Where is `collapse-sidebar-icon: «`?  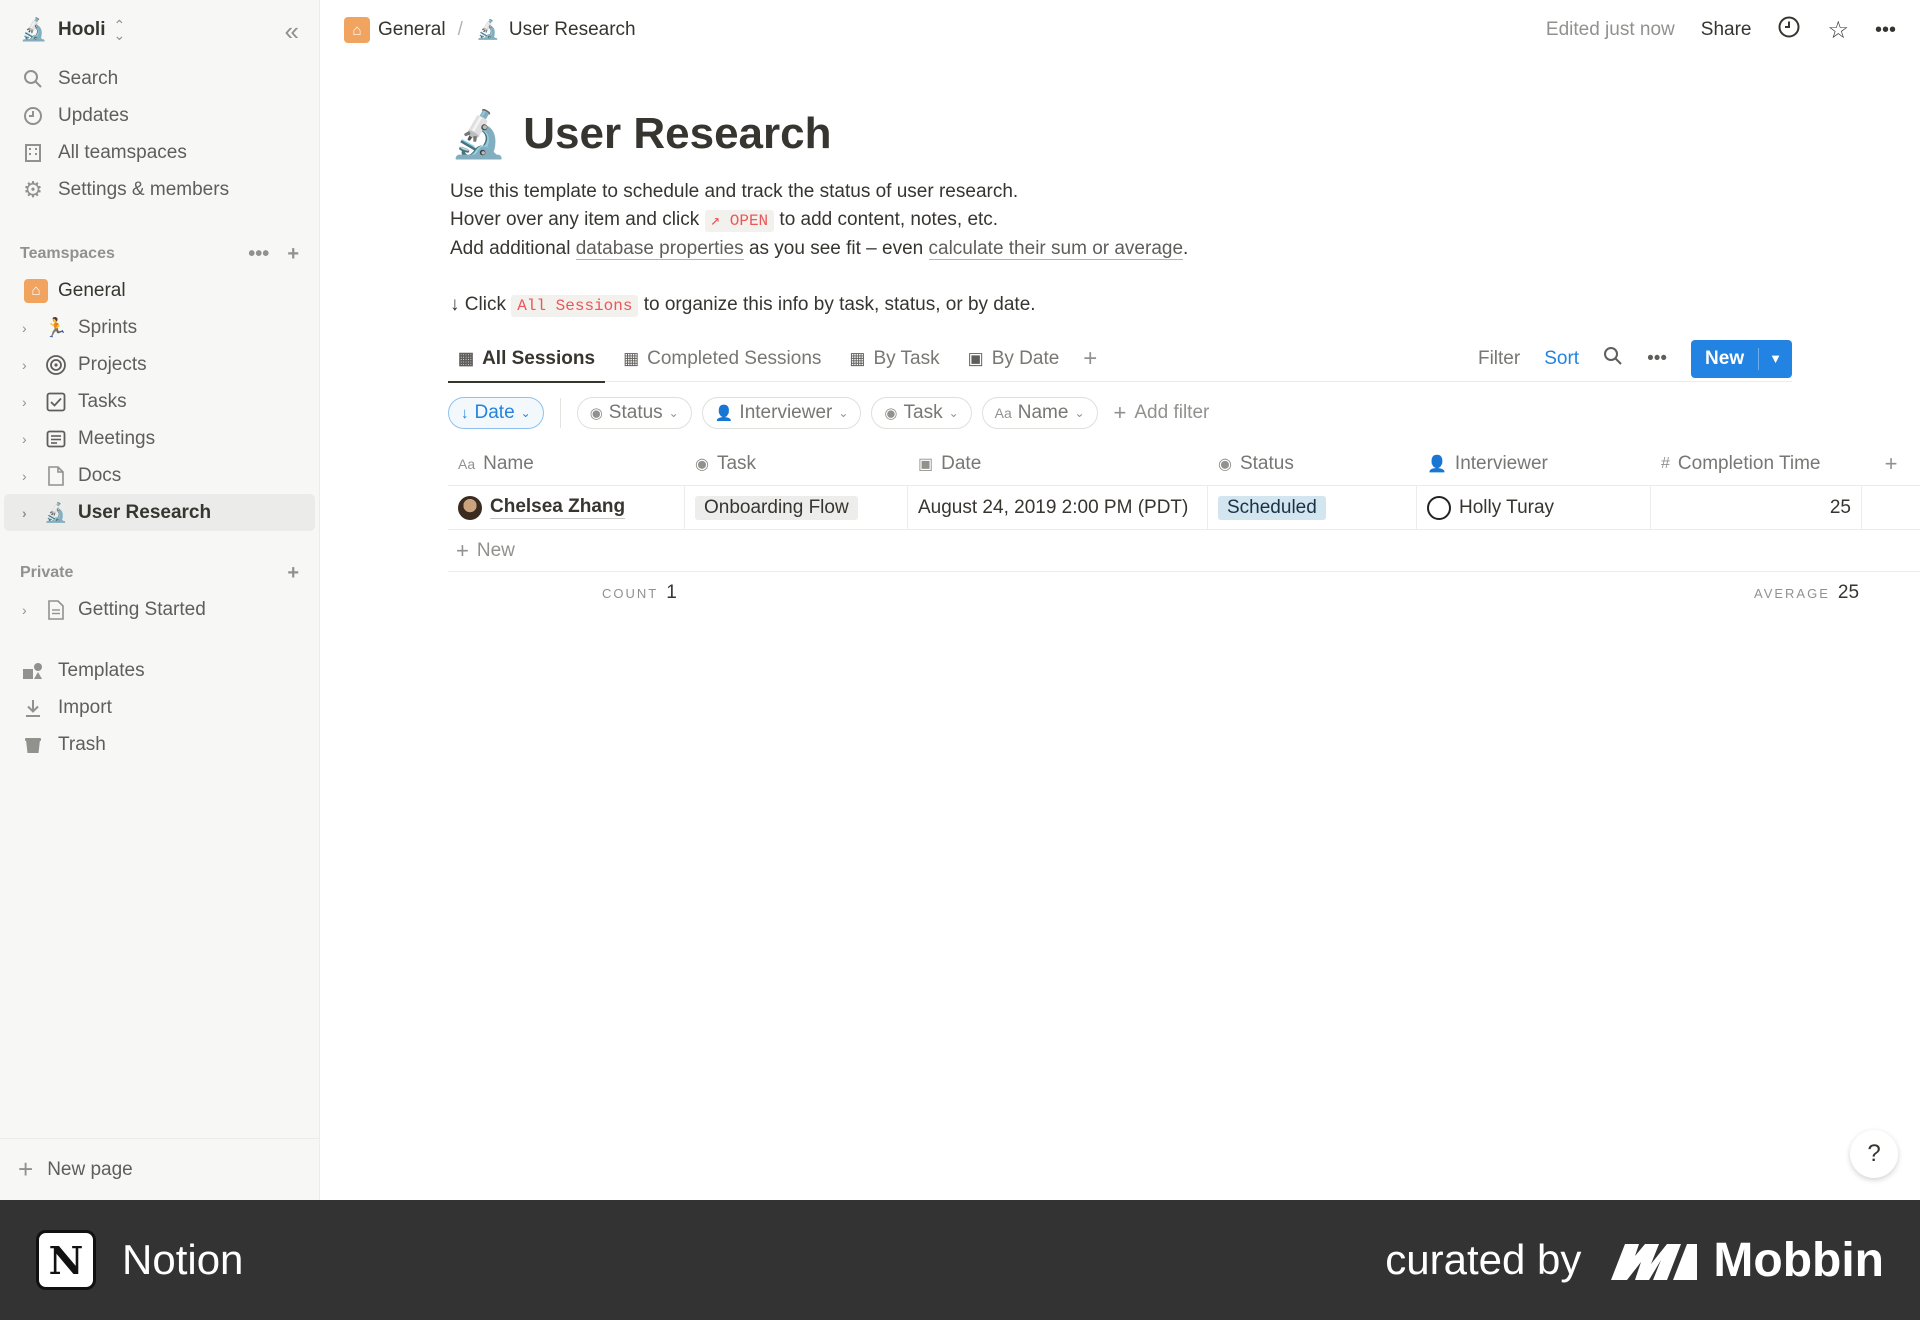 collapse-sidebar-icon: « is located at coordinates (292, 31).